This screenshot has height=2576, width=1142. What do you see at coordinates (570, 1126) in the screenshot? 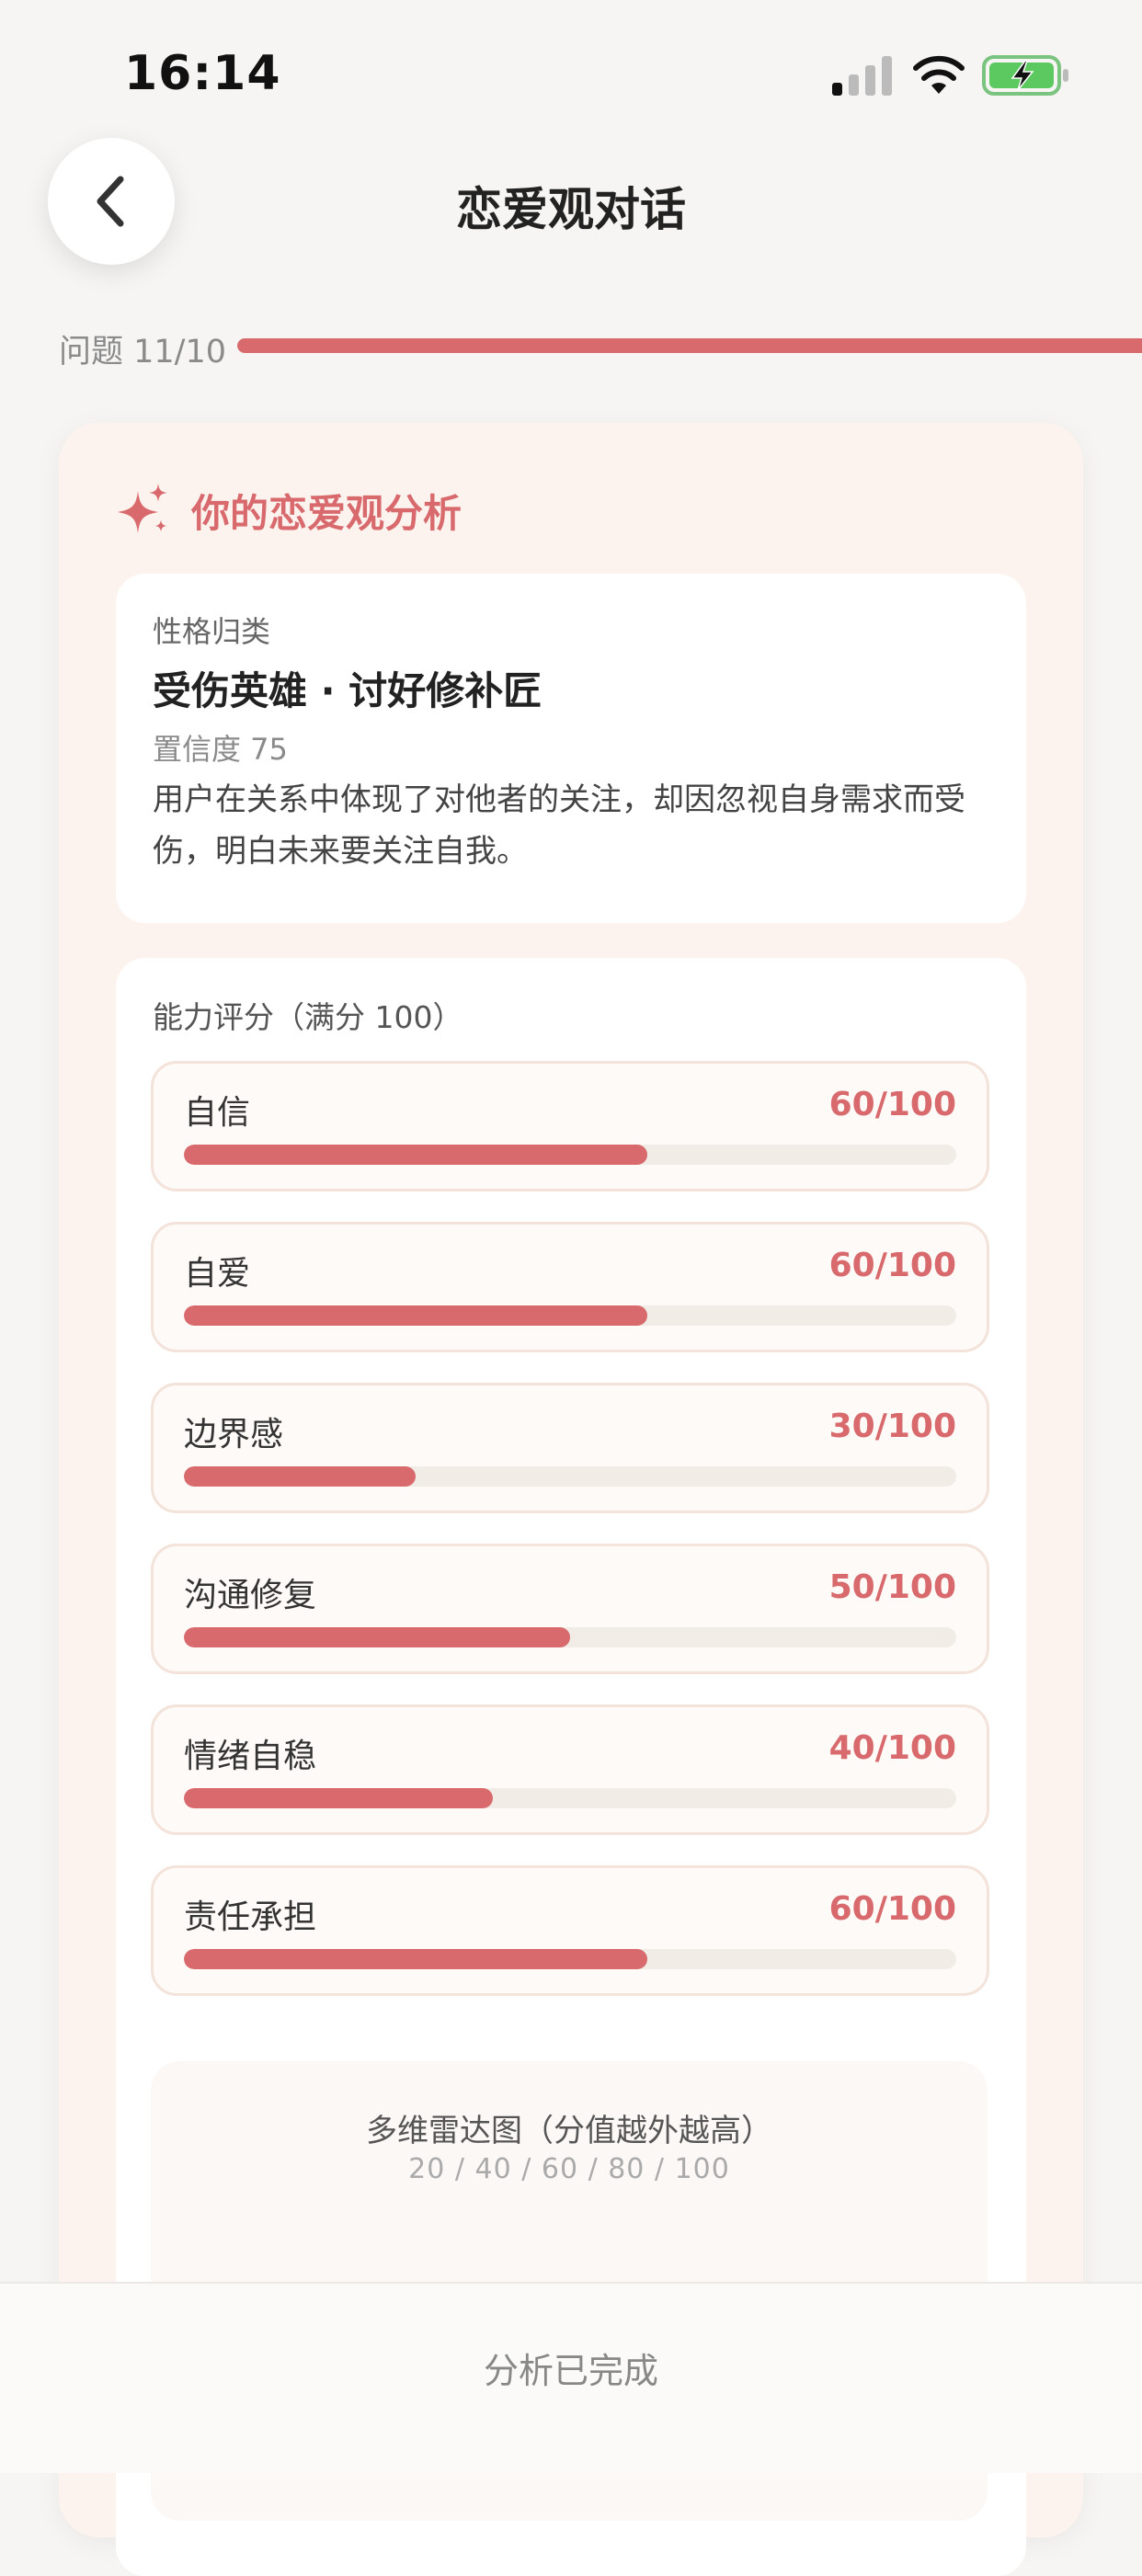
I see `score-item-confidence: 自信 60/100` at bounding box center [570, 1126].